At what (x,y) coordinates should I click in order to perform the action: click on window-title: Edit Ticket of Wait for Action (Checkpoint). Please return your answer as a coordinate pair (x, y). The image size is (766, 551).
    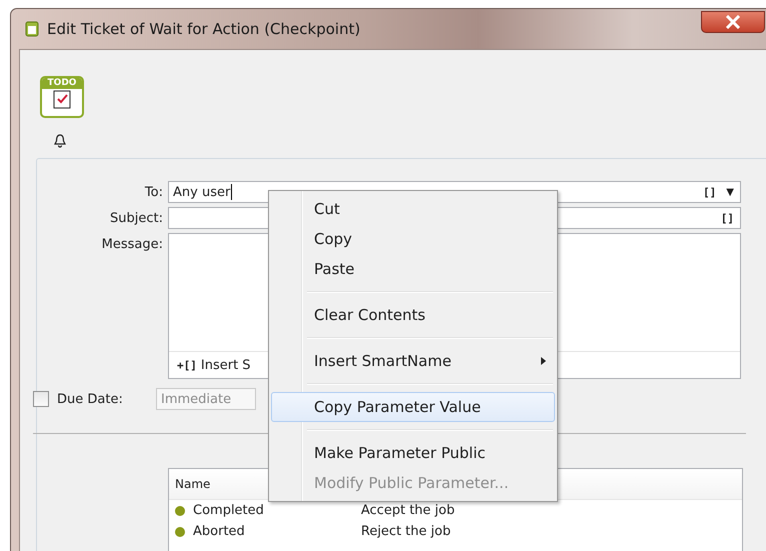
    Looking at the image, I should click on (203, 29).